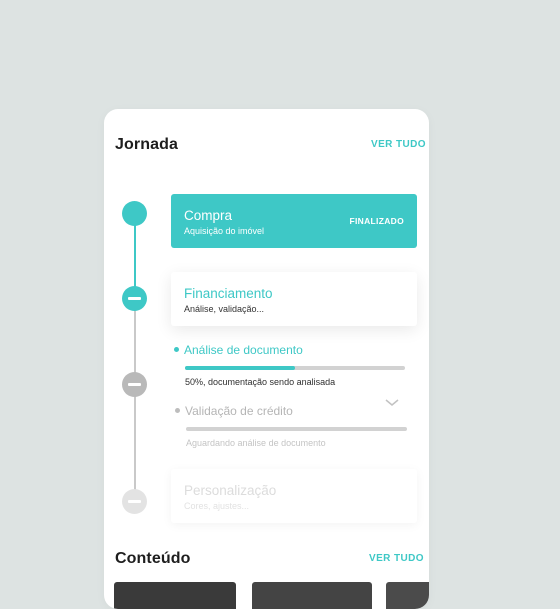  Describe the element at coordinates (376, 221) in the screenshot. I see `status-badge: FINALIZADO` at that location.